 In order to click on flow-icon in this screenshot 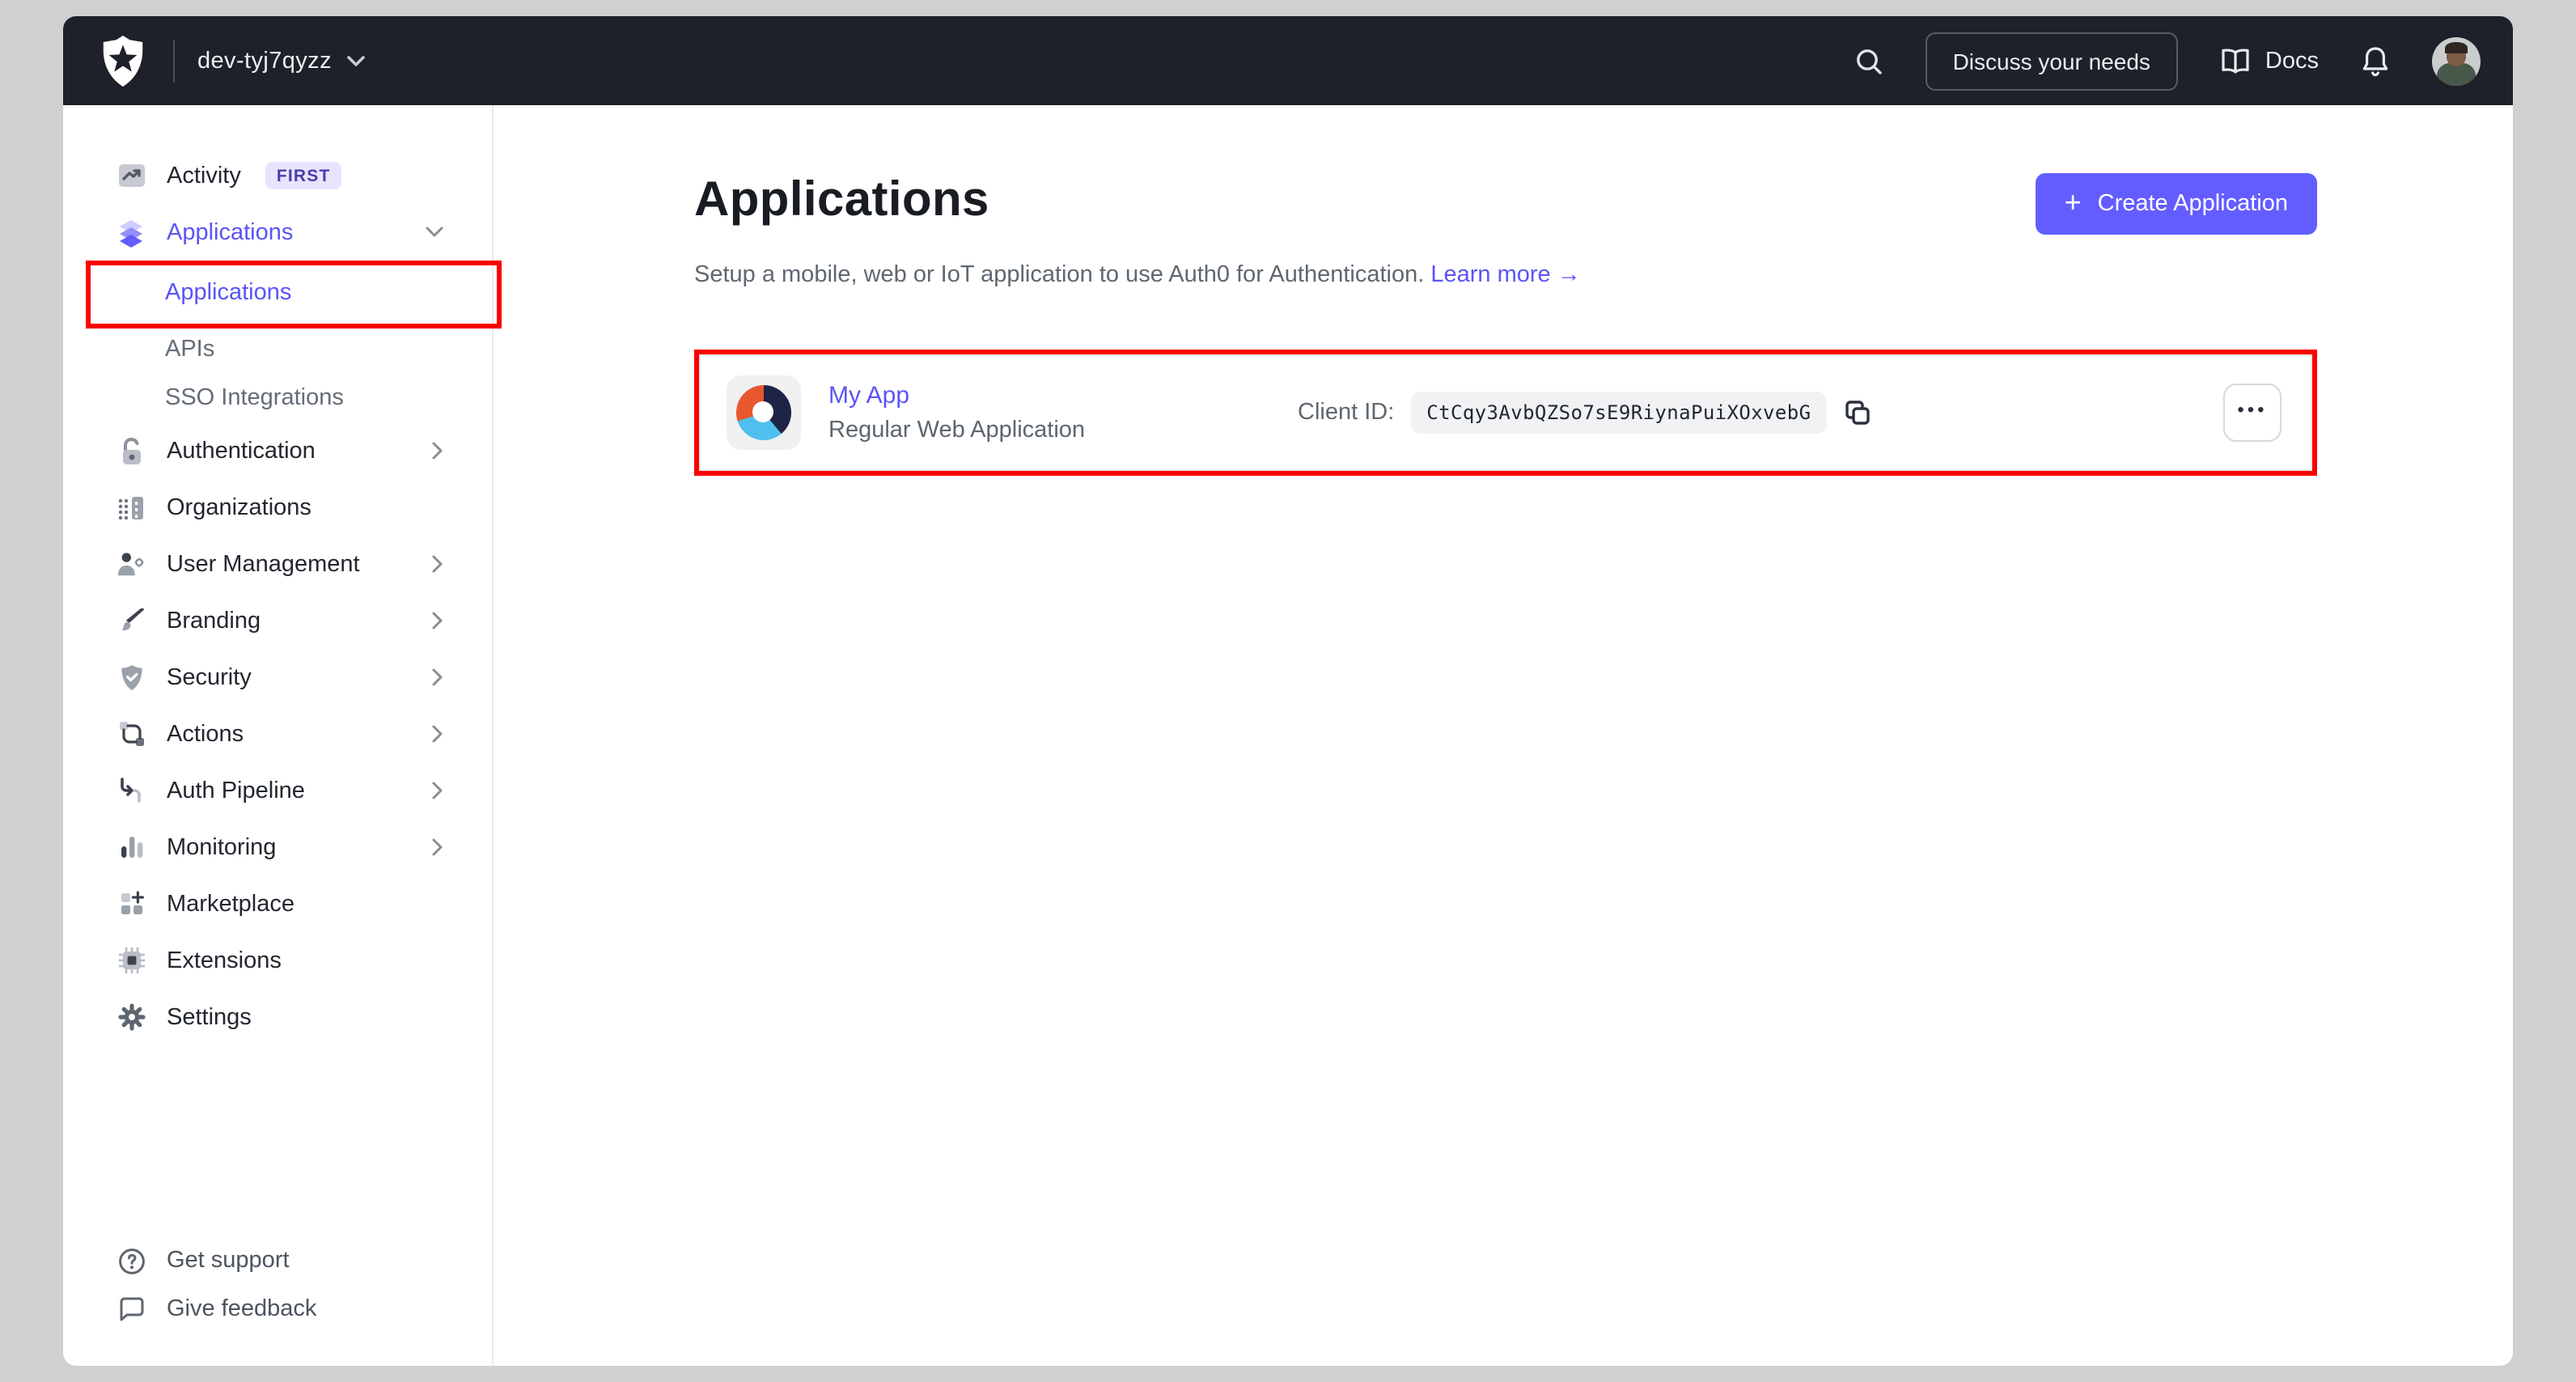, I will do `click(131, 733)`.